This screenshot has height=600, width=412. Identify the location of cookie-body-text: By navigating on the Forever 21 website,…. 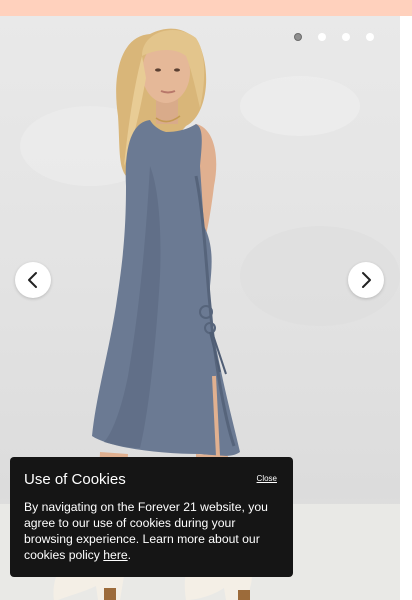
(146, 531).